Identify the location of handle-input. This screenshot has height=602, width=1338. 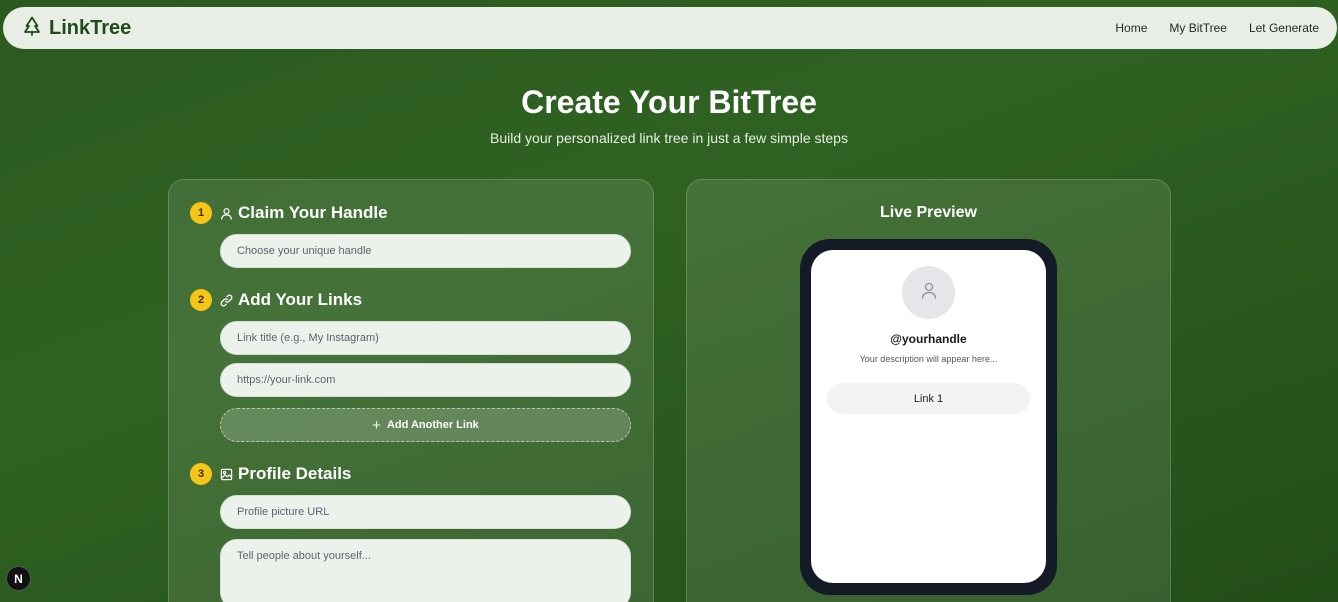
(425, 251).